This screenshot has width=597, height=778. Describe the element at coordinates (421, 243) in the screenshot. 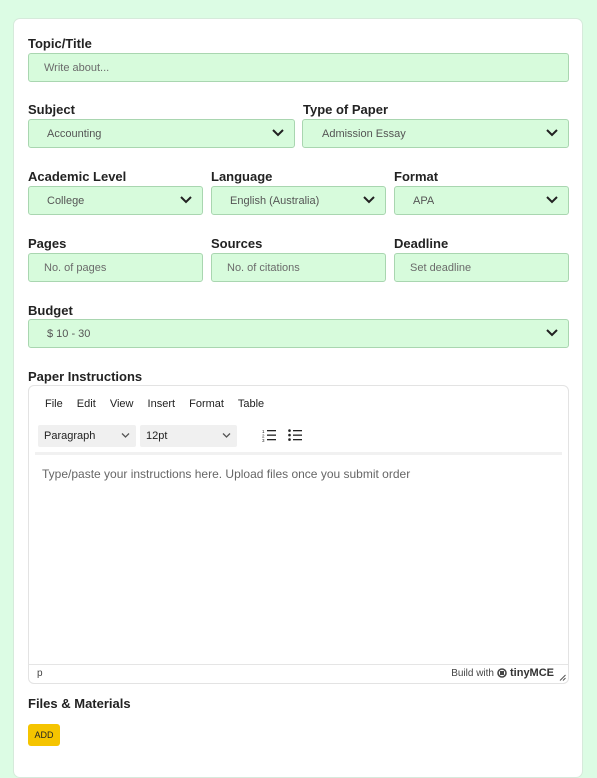

I see `deadline-label: Deadline` at that location.